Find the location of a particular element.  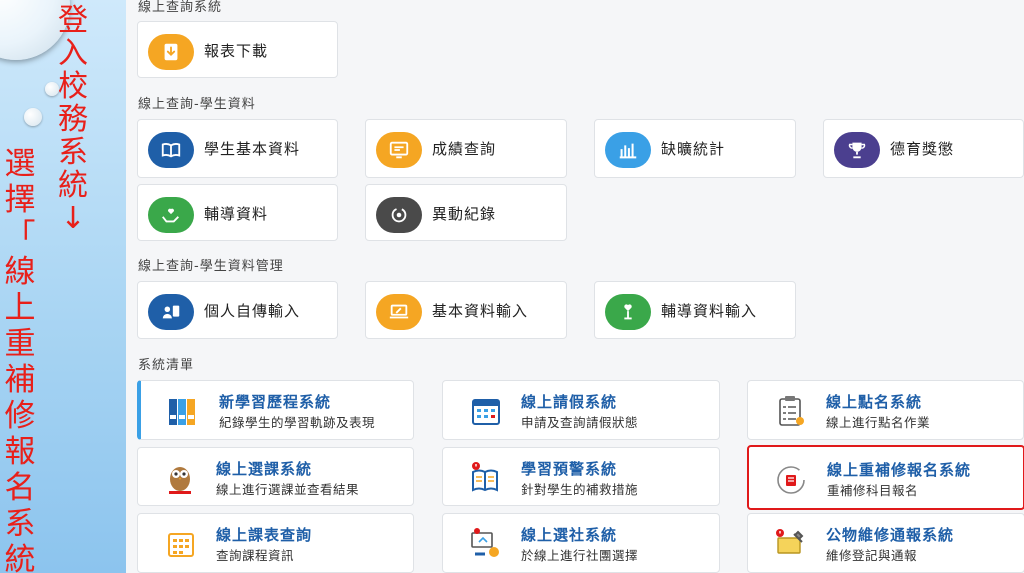

system-title: 線上選課系統 is located at coordinates (264, 469).